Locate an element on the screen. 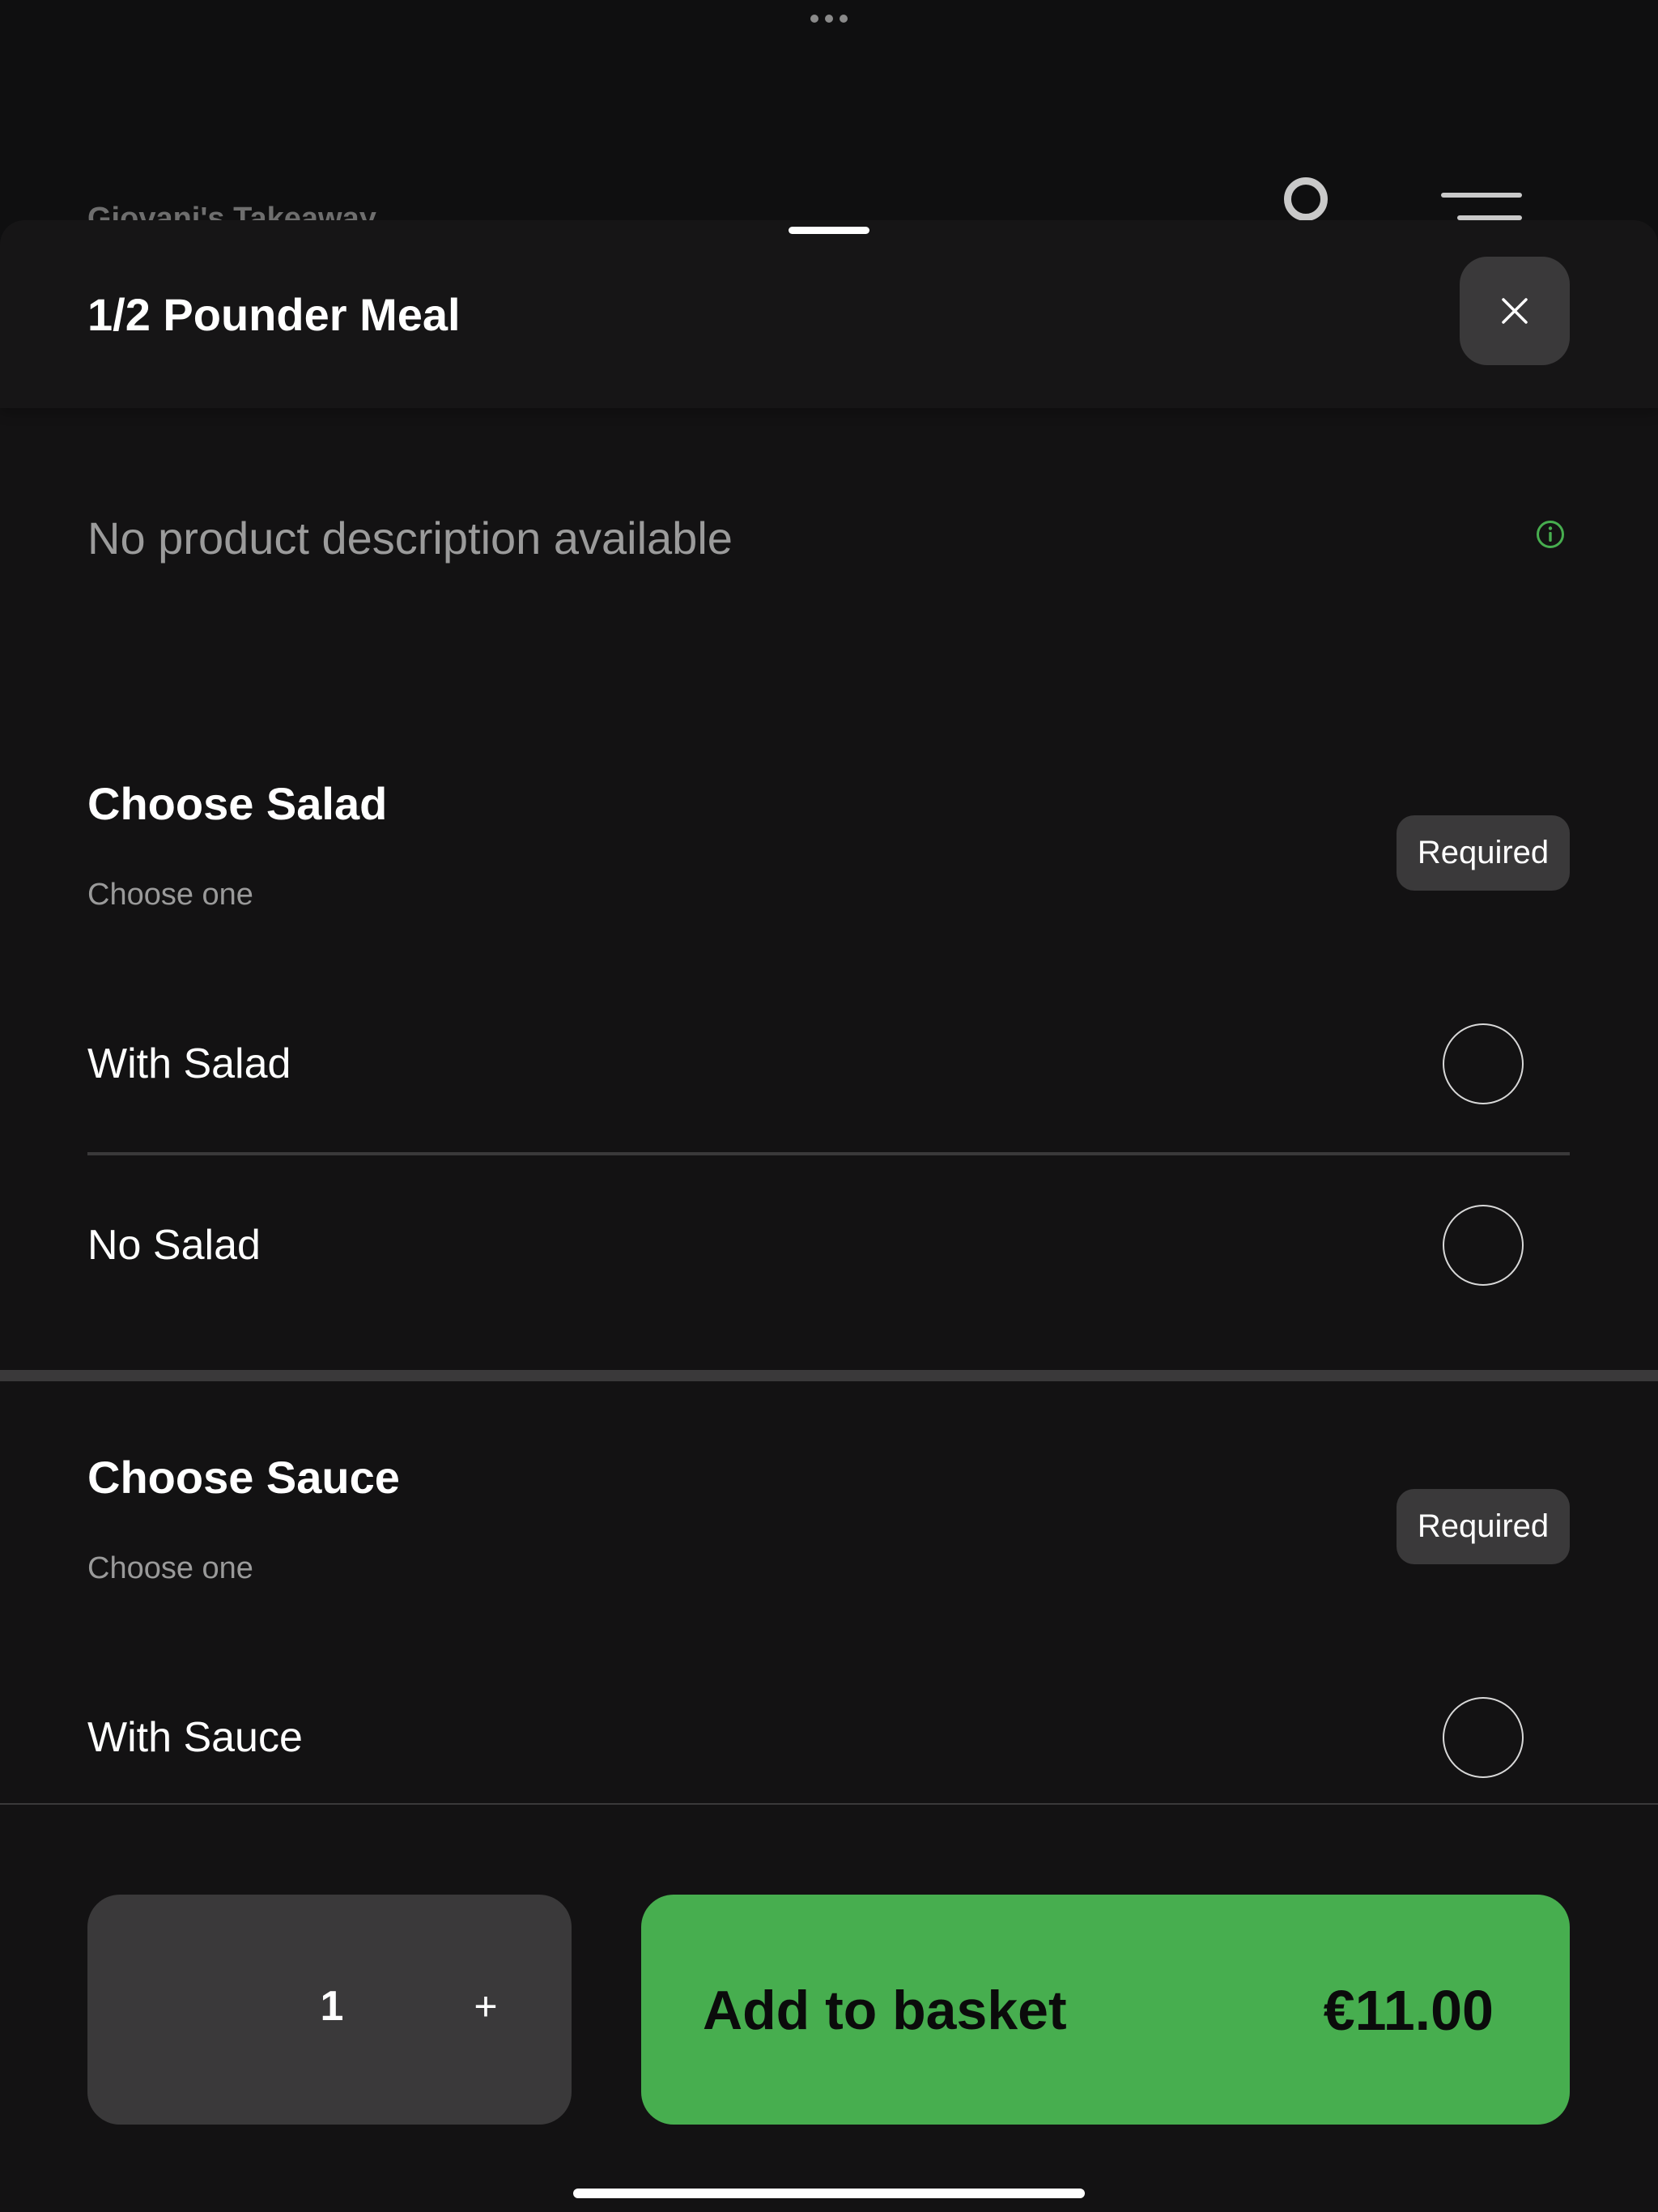 This screenshot has height=2212, width=1658. multitasking-dots is located at coordinates (829, 19).